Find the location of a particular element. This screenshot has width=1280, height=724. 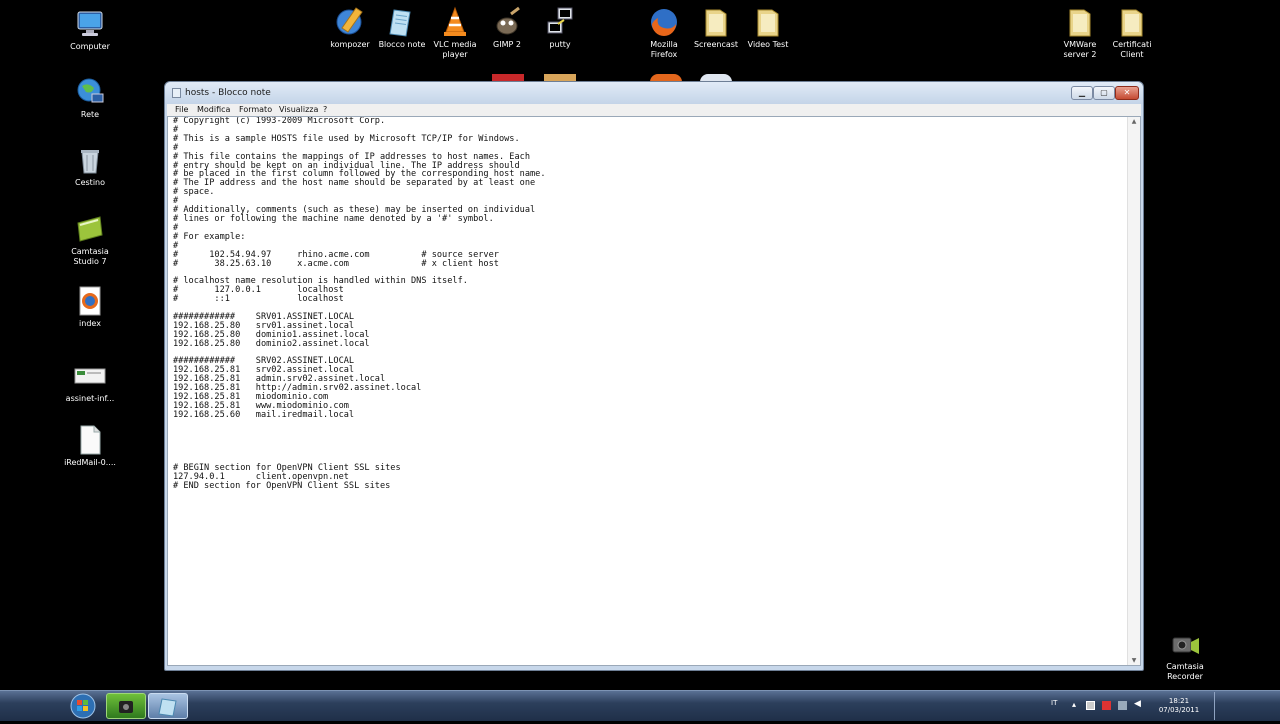

desktop-icon-label: Computer is located at coordinates (90, 46).